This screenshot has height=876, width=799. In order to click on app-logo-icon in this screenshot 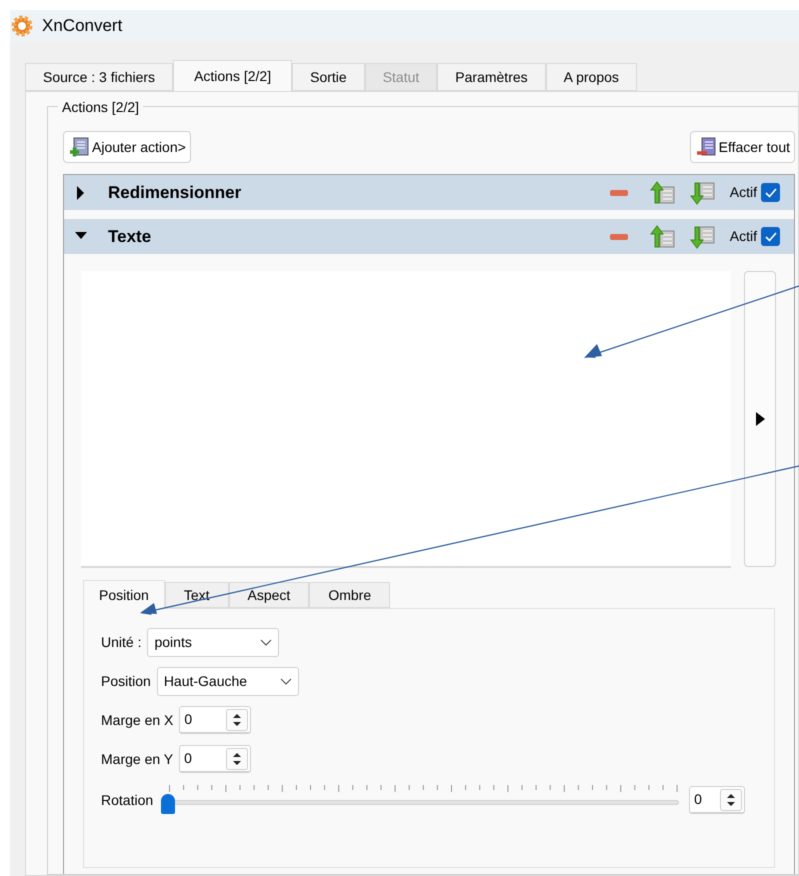, I will do `click(22, 26)`.